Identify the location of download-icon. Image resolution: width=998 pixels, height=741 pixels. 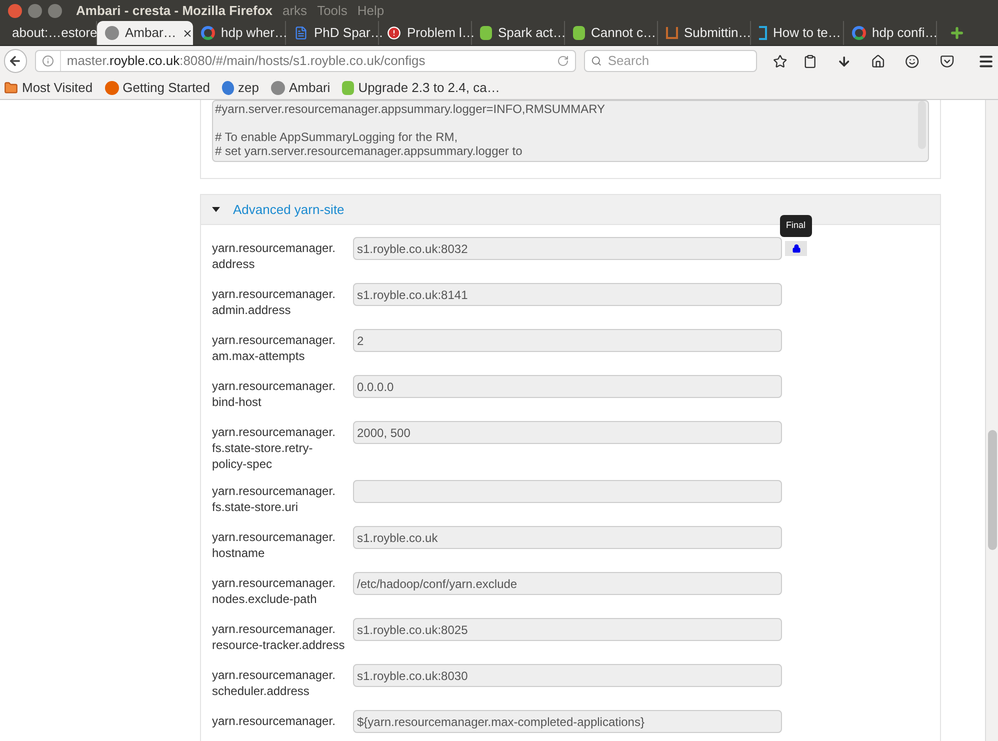
(844, 61).